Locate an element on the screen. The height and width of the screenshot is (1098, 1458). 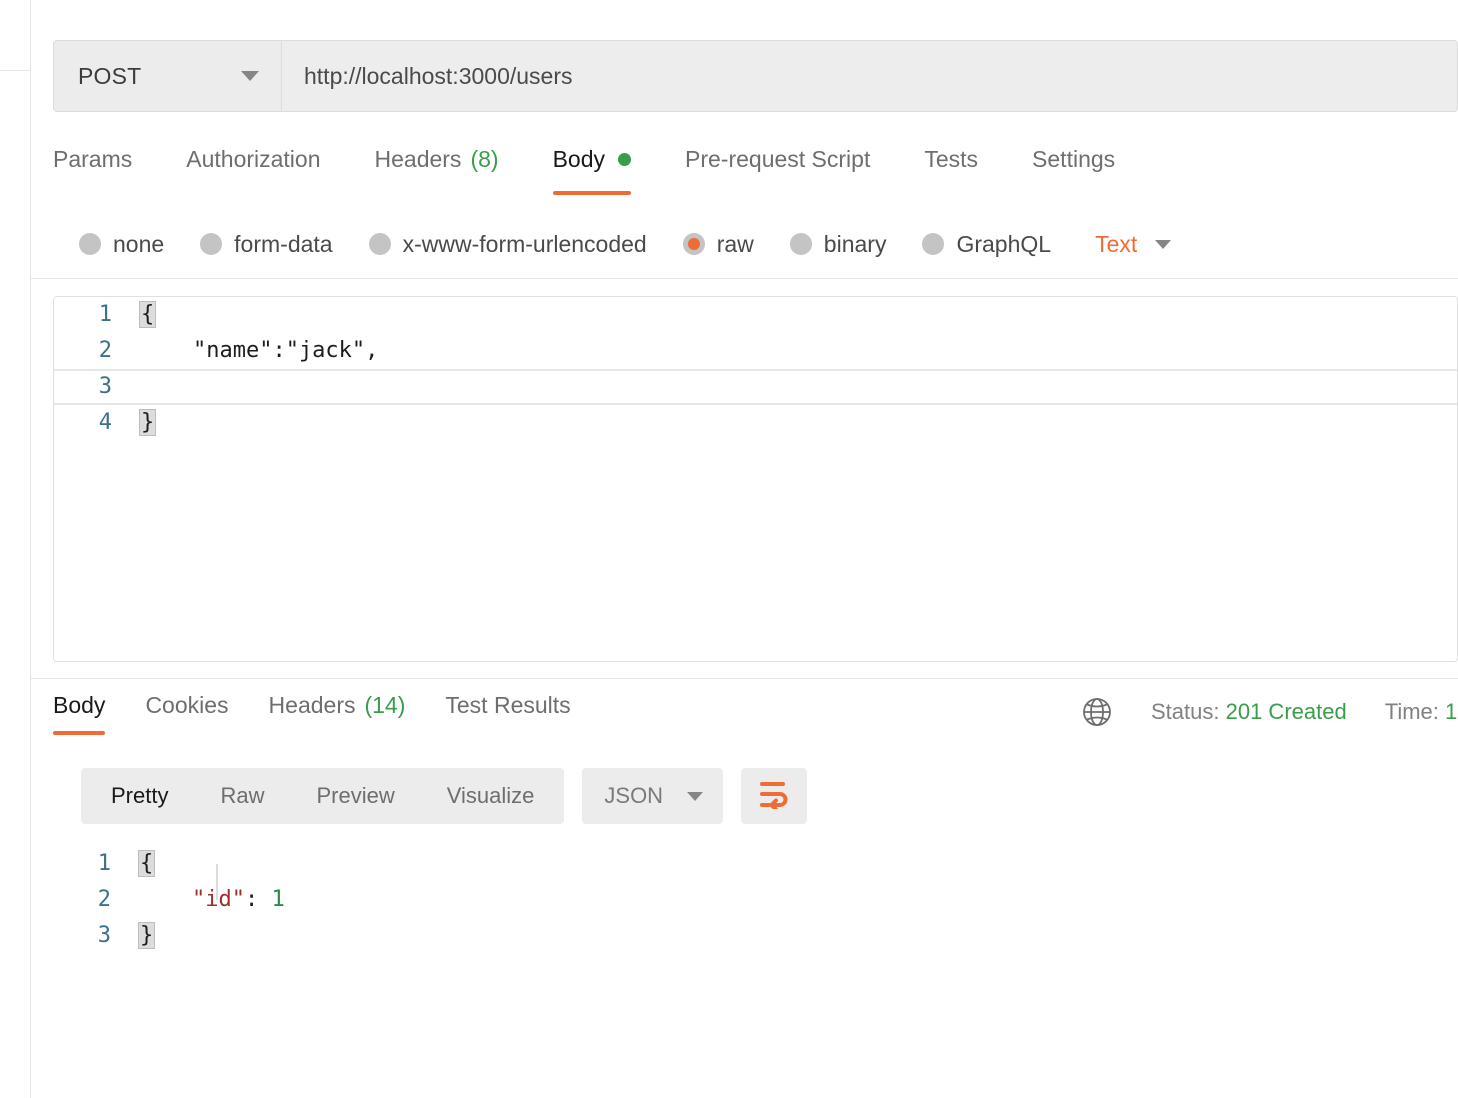
body-type-binary: binary is located at coordinates (838, 244).